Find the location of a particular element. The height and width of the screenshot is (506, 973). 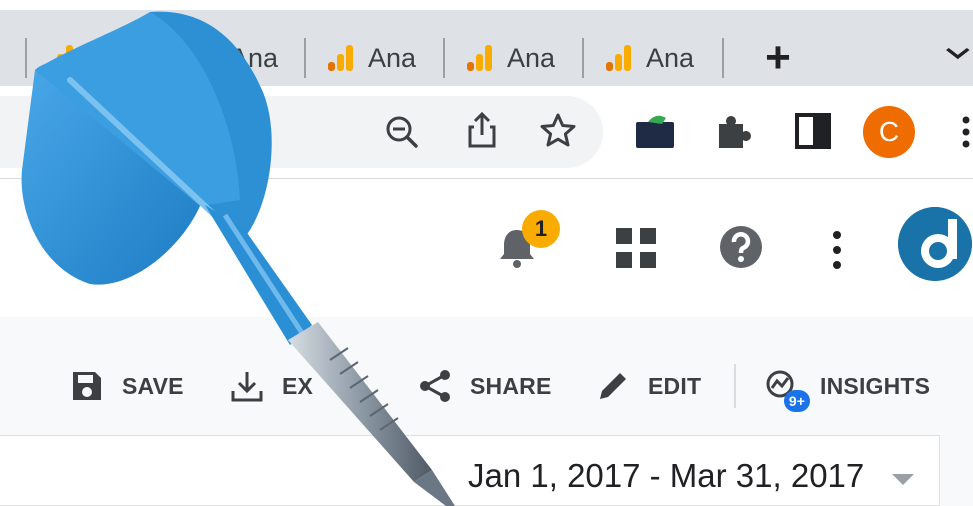

date-dropdown-arrow-icon is located at coordinates (903, 479).